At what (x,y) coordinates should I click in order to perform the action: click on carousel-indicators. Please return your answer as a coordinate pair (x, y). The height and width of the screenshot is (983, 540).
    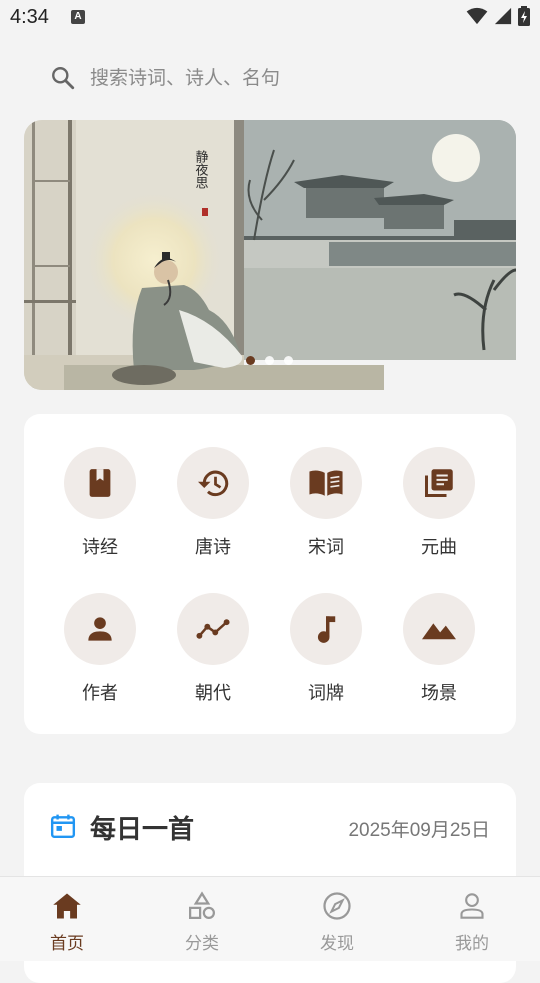
    Looking at the image, I should click on (269, 360).